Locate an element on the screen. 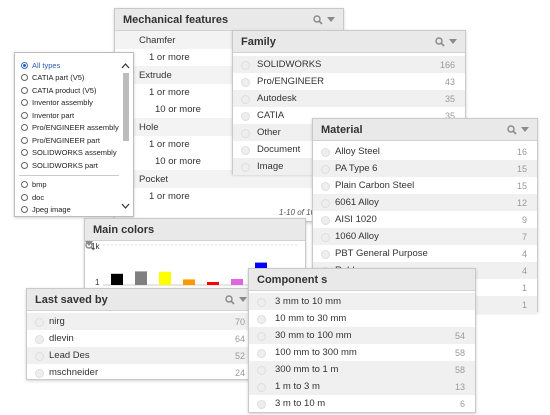  color-bar-black is located at coordinates (117, 279).